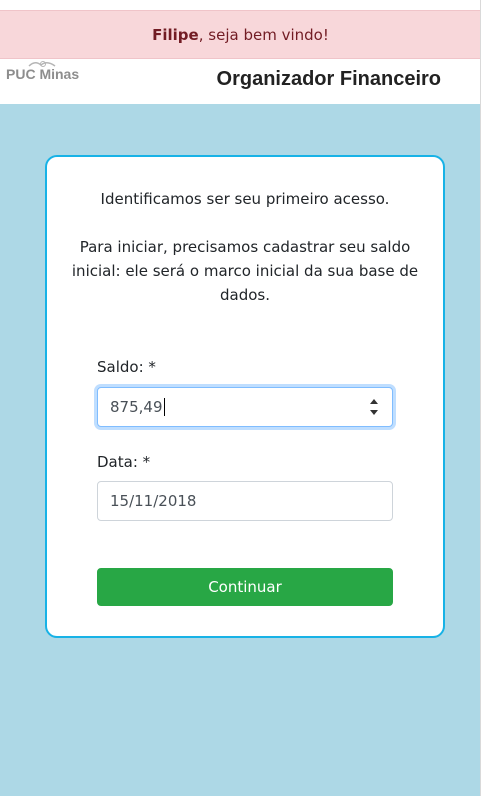 This screenshot has width=481, height=796. Describe the element at coordinates (245, 407) in the screenshot. I see `saldo-input: 875,49` at that location.